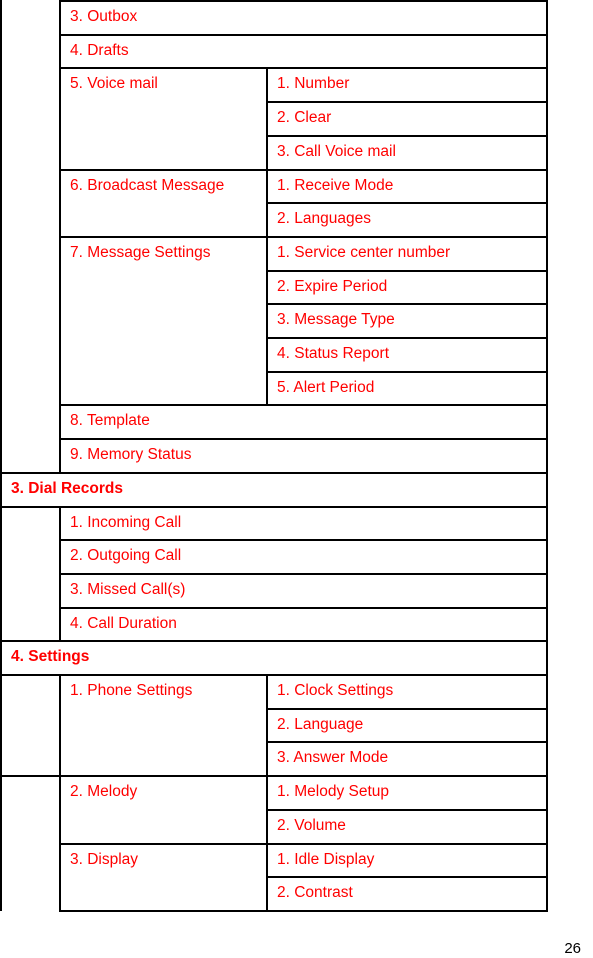  I want to click on menu-item: 2. Outgoing Call, so click(126, 555).